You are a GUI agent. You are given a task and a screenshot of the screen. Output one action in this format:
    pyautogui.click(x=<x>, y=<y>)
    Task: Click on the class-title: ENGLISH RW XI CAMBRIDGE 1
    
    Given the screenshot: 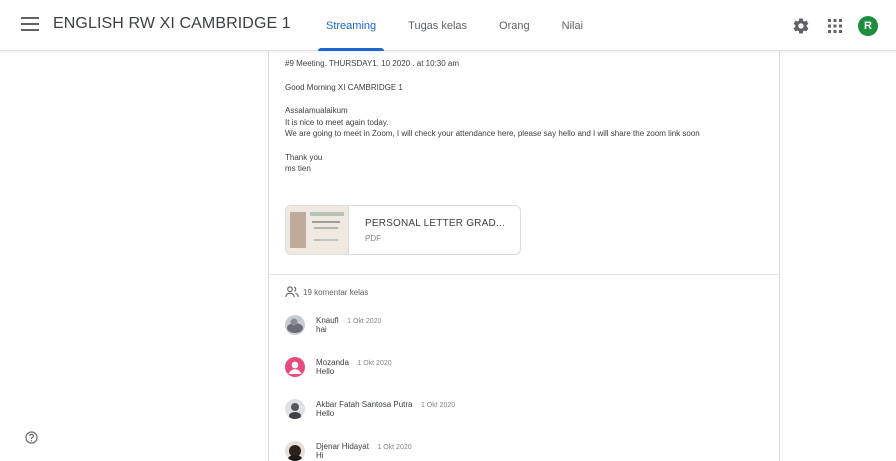 What is the action you would take?
    pyautogui.click(x=172, y=24)
    